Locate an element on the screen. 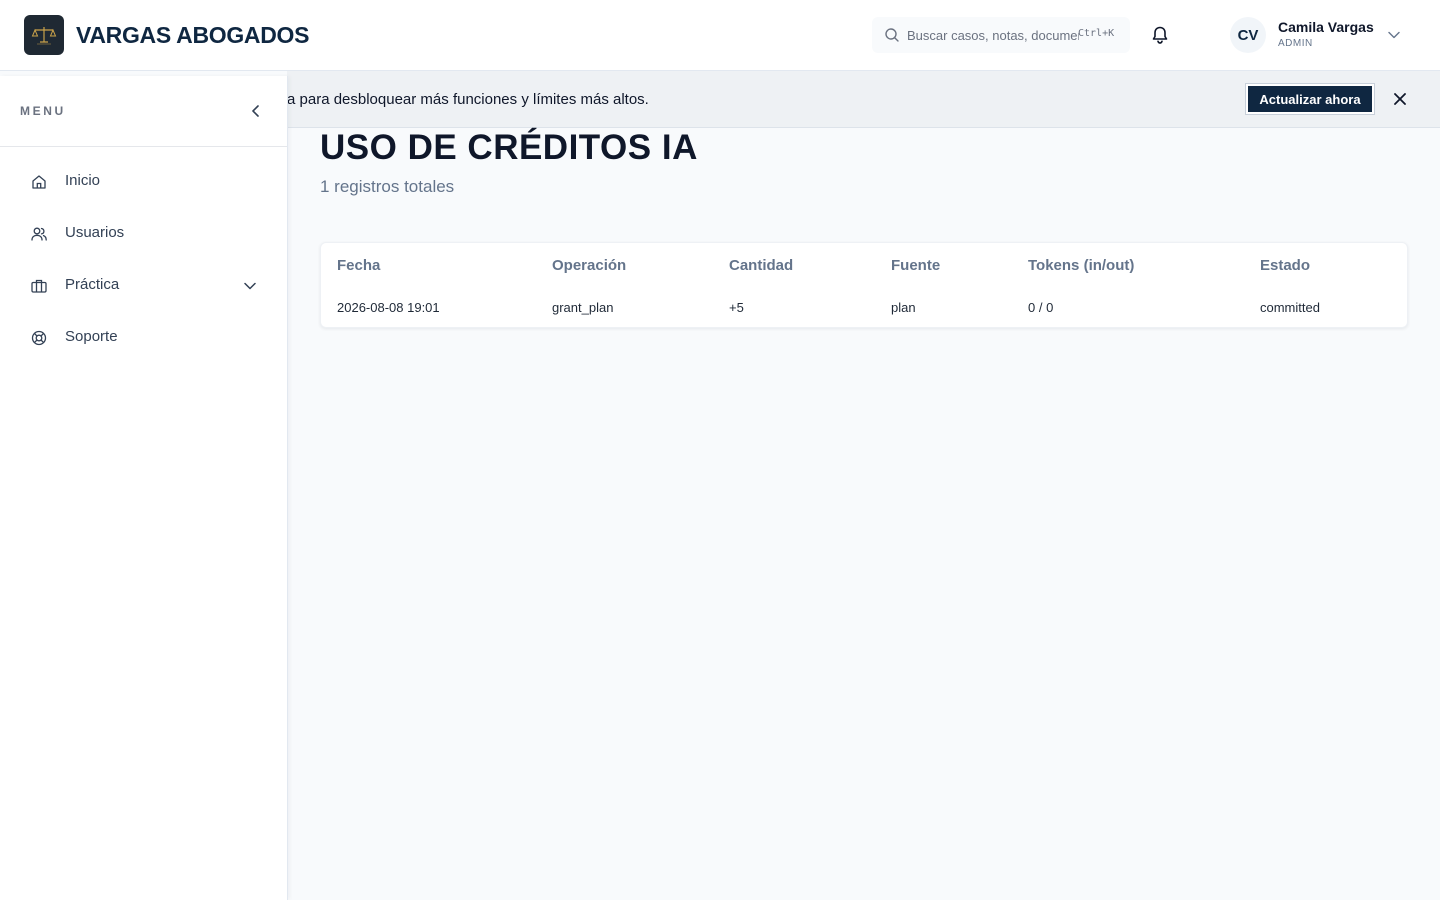 The height and width of the screenshot is (900, 1440). page-title: USO DE CRÉDITOS IA is located at coordinates (509, 147).